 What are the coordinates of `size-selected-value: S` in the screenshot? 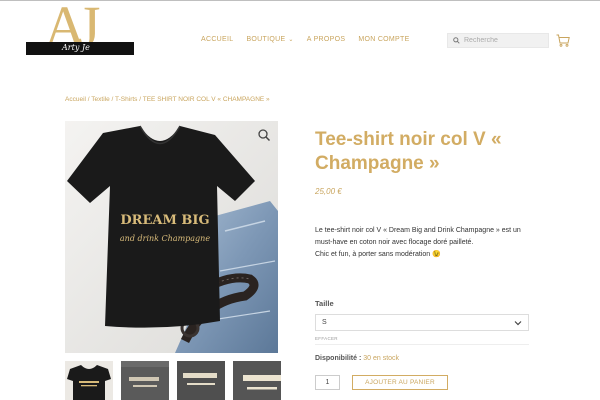 It's located at (324, 322).